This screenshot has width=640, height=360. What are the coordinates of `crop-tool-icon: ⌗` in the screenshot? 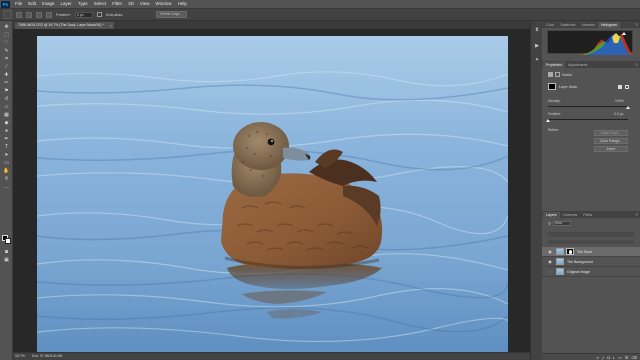 It's located at (6, 59).